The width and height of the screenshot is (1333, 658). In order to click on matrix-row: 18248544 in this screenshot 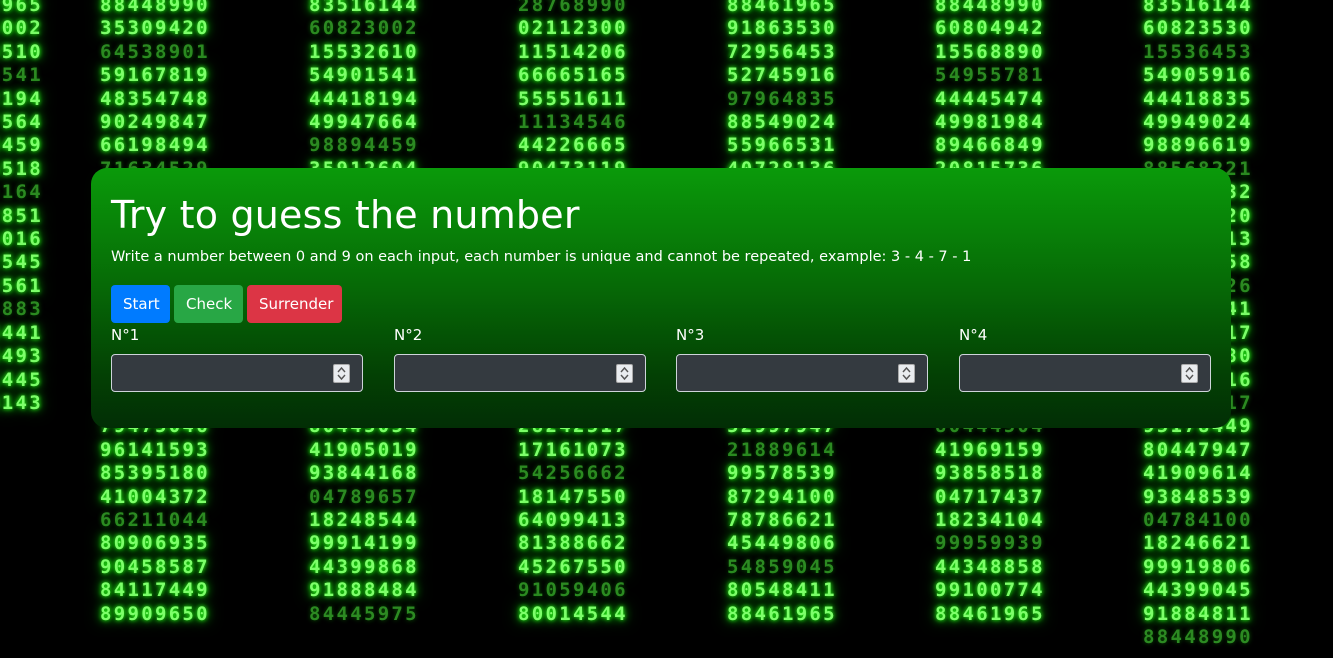, I will do `click(364, 519)`.